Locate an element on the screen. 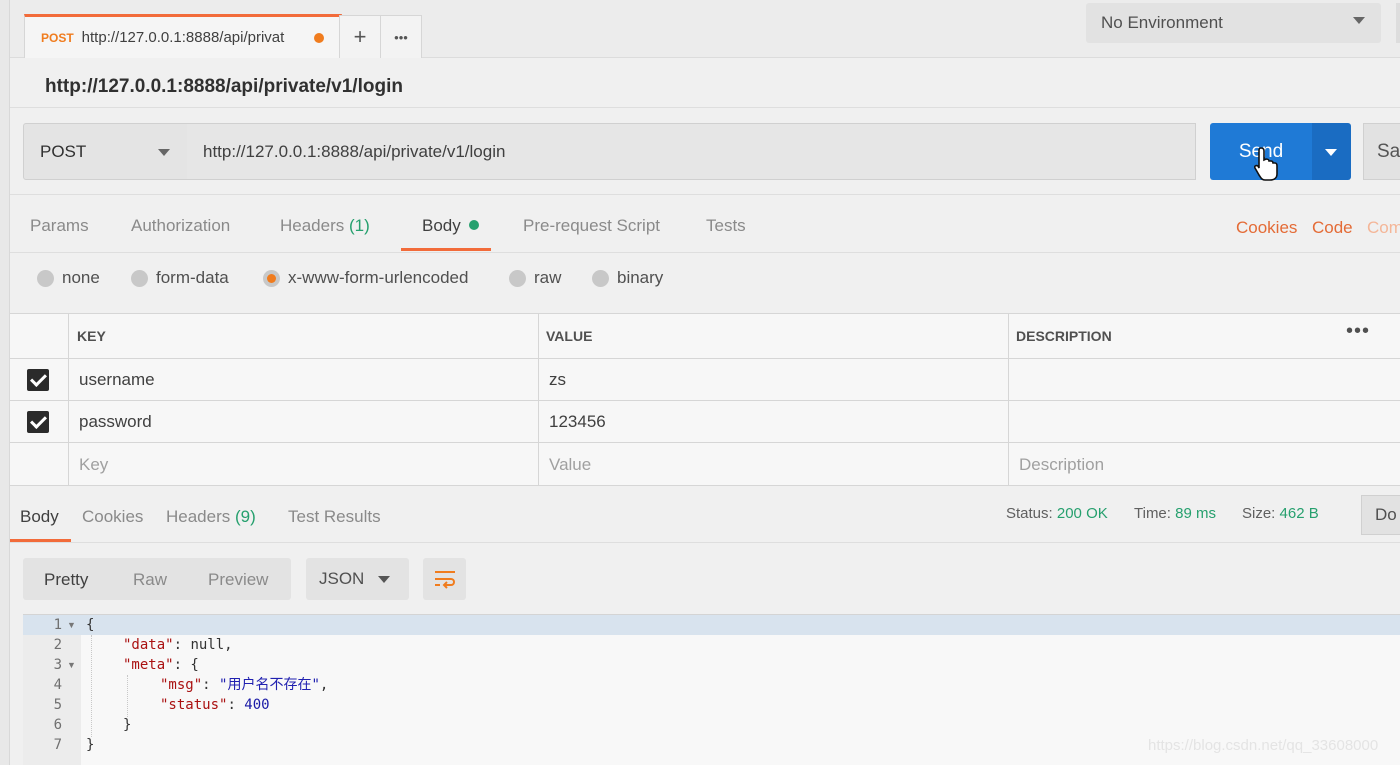  indent-guide is located at coordinates (91, 686).